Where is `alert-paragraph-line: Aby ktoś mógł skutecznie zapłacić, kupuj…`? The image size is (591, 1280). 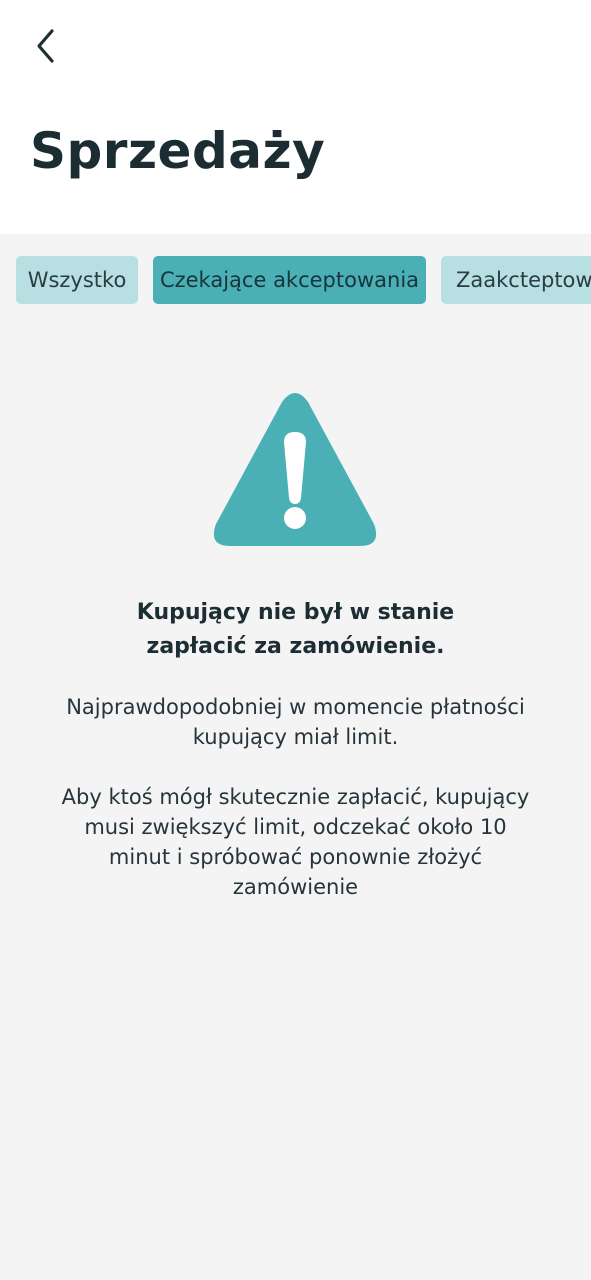
alert-paragraph-line: Aby ktoś mógł skutecznie zapłacić, kupuj… is located at coordinates (295, 797).